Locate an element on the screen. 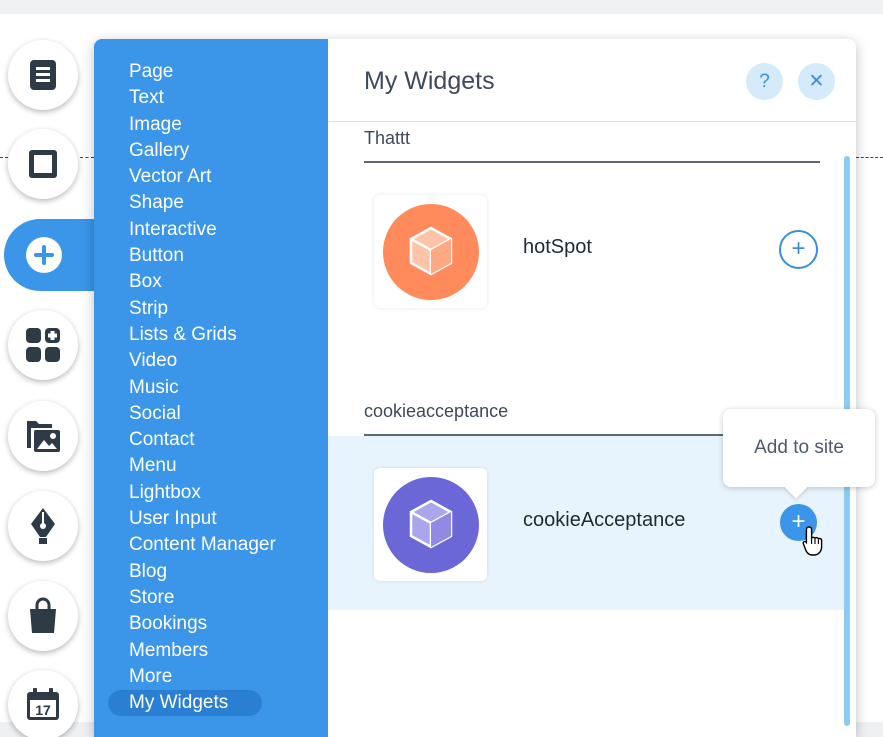 This screenshot has height=737, width=883. category-box: Box is located at coordinates (202, 282).